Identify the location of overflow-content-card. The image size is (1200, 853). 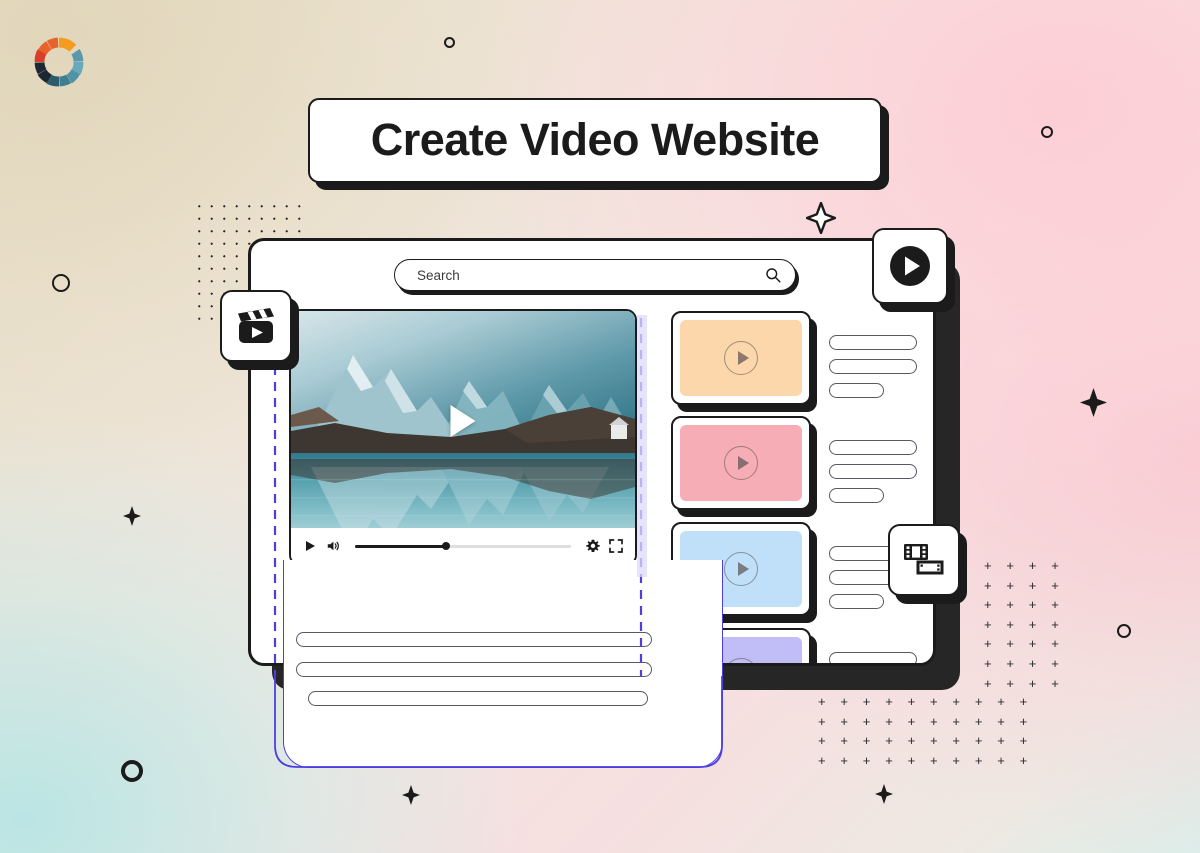
(503, 664).